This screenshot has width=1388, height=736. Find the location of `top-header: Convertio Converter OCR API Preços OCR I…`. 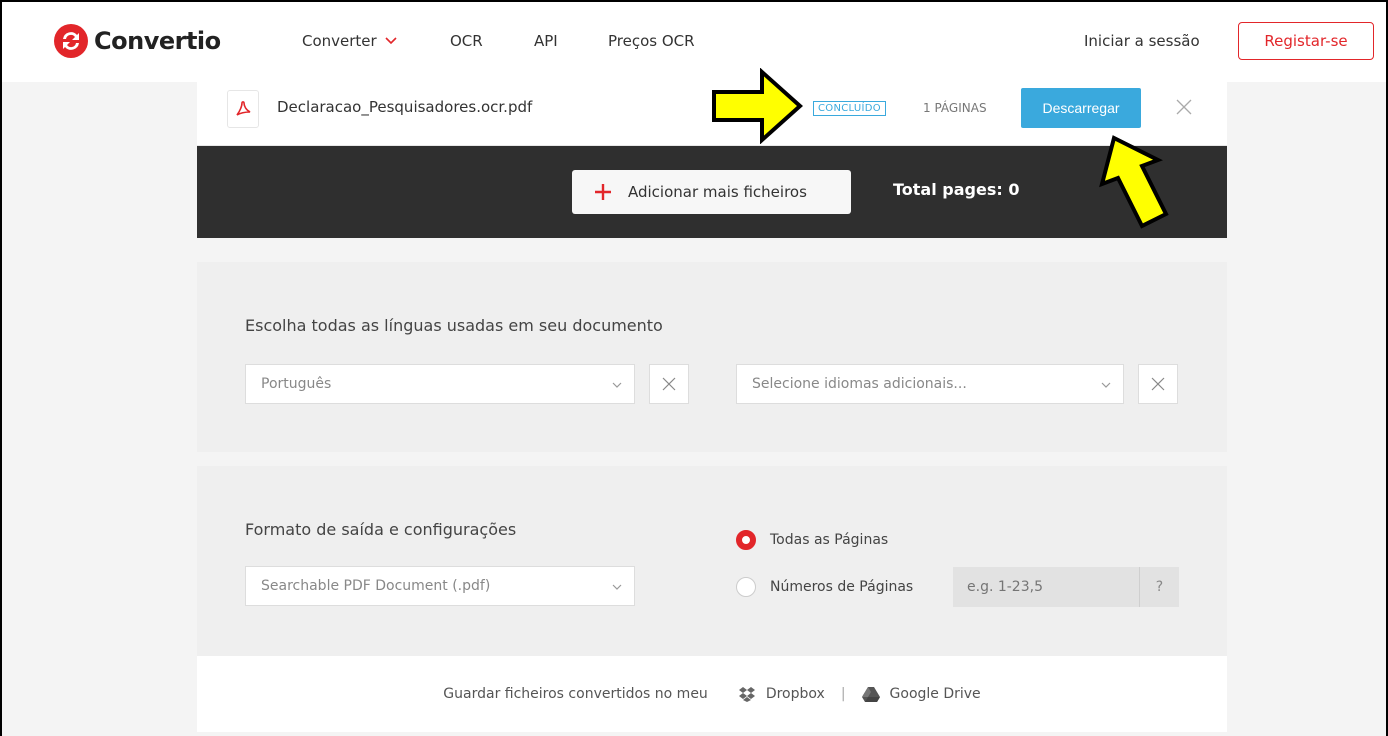

top-header: Convertio Converter OCR API Preços OCR I… is located at coordinates (694, 42).